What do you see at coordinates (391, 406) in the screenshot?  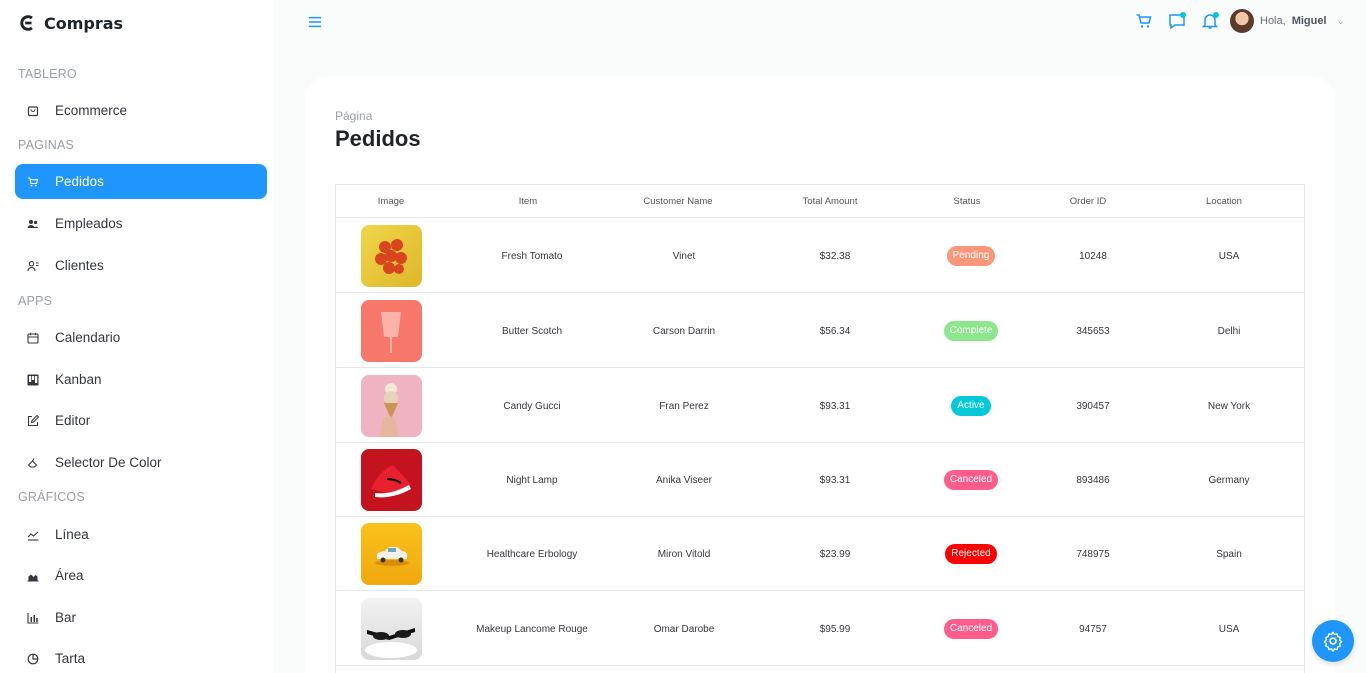 I see `product-image-icecream` at bounding box center [391, 406].